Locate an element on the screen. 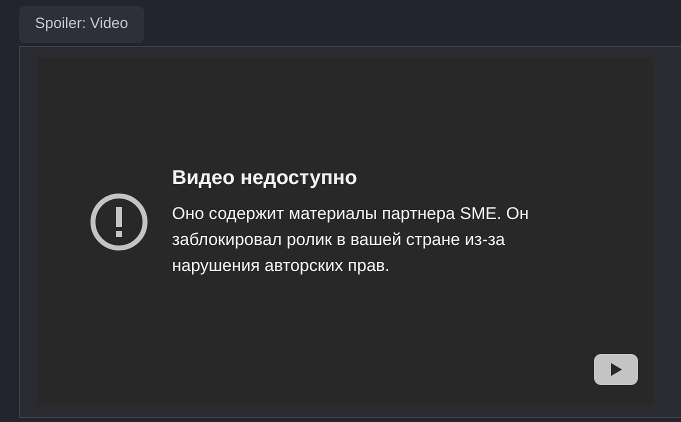 The width and height of the screenshot is (681, 422). video-message: Оно содержит материалы партнера SME. Он заблокировал ролик в вашей стране из-за нарушения авторских прав. is located at coordinates (351, 239).